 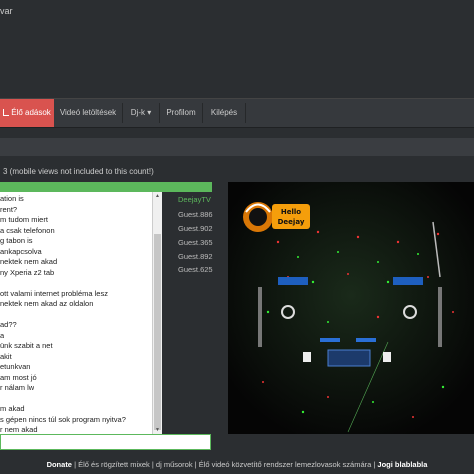 What do you see at coordinates (245, 113) in the screenshot?
I see `nav-divider` at bounding box center [245, 113].